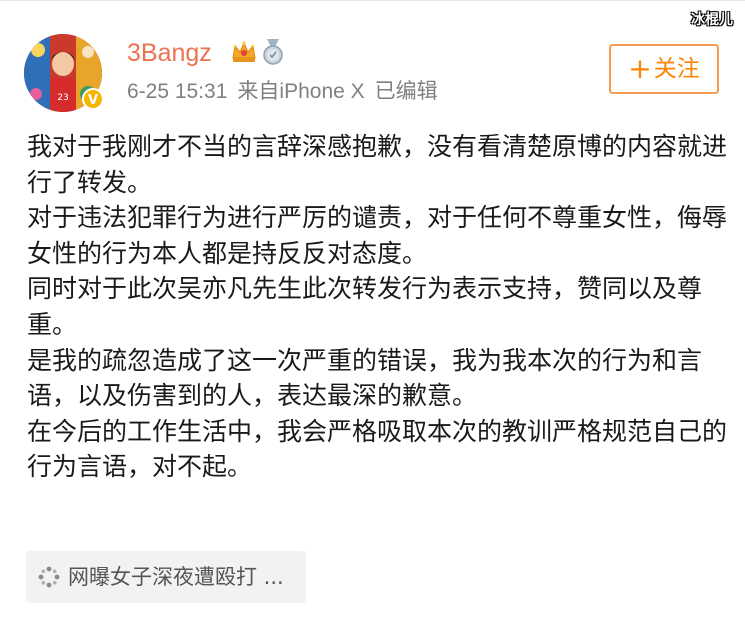  I want to click on svg-text: 23, so click(62, 98).